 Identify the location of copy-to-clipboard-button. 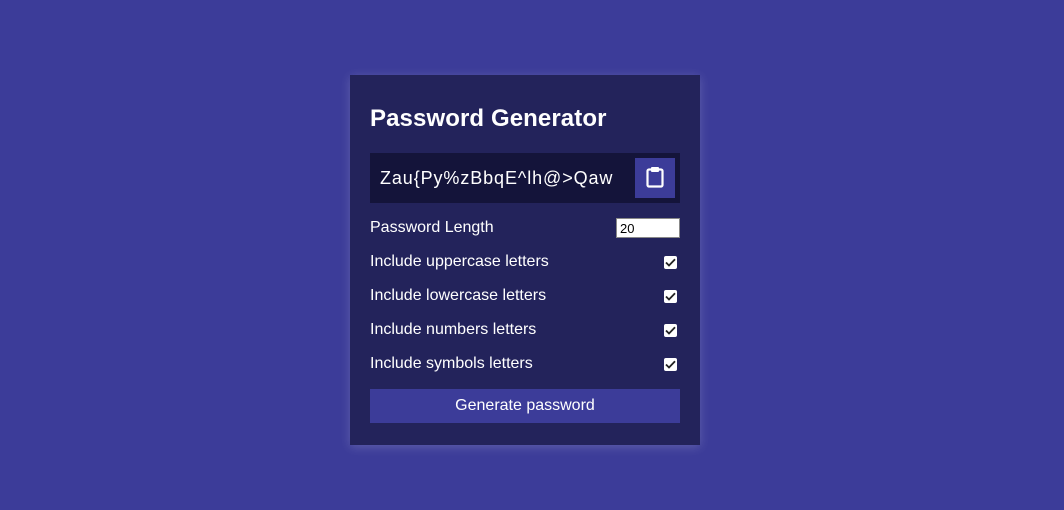
(655, 178).